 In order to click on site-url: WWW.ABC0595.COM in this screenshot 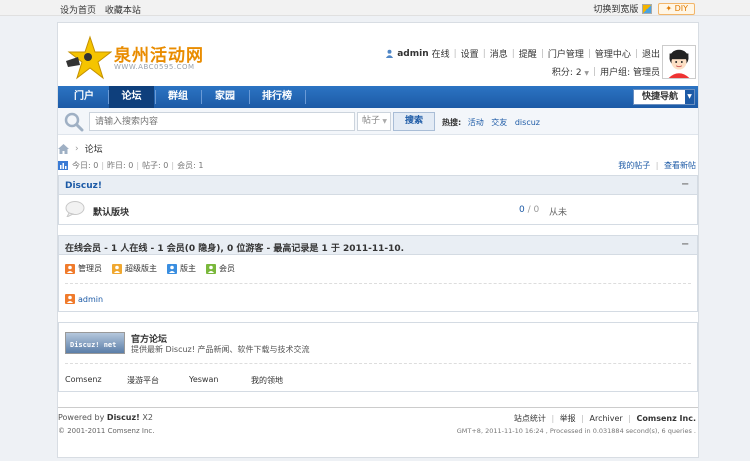, I will do `click(154, 67)`.